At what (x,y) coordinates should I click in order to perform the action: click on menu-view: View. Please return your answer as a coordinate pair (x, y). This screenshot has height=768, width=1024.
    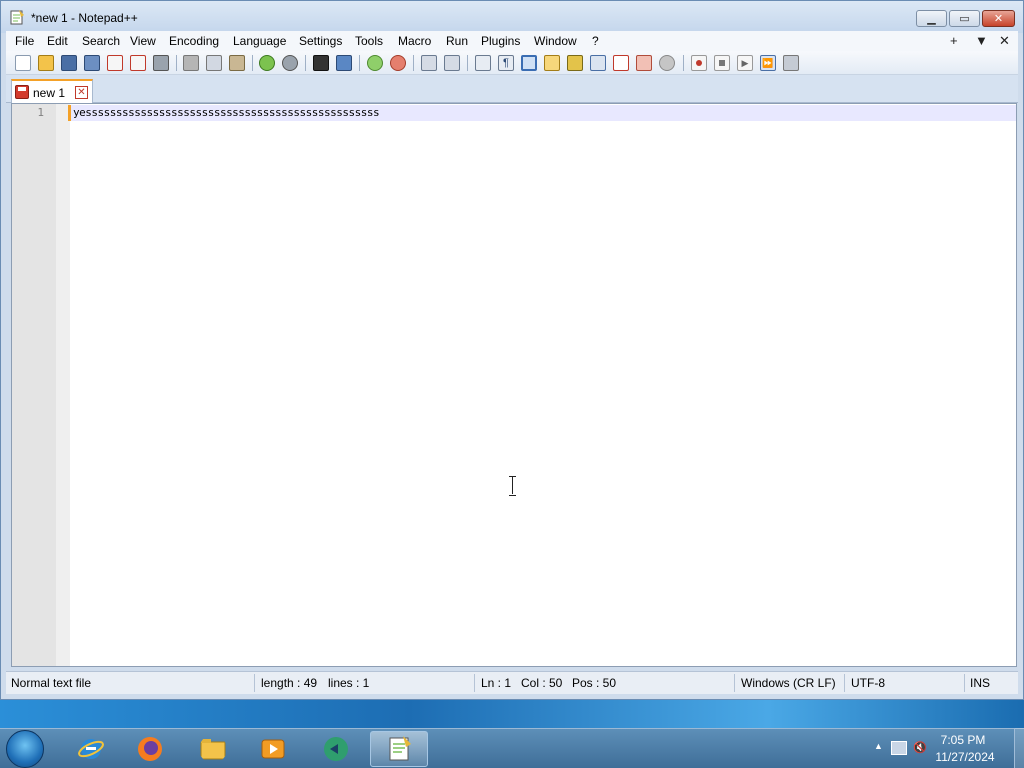
    Looking at the image, I should click on (143, 41).